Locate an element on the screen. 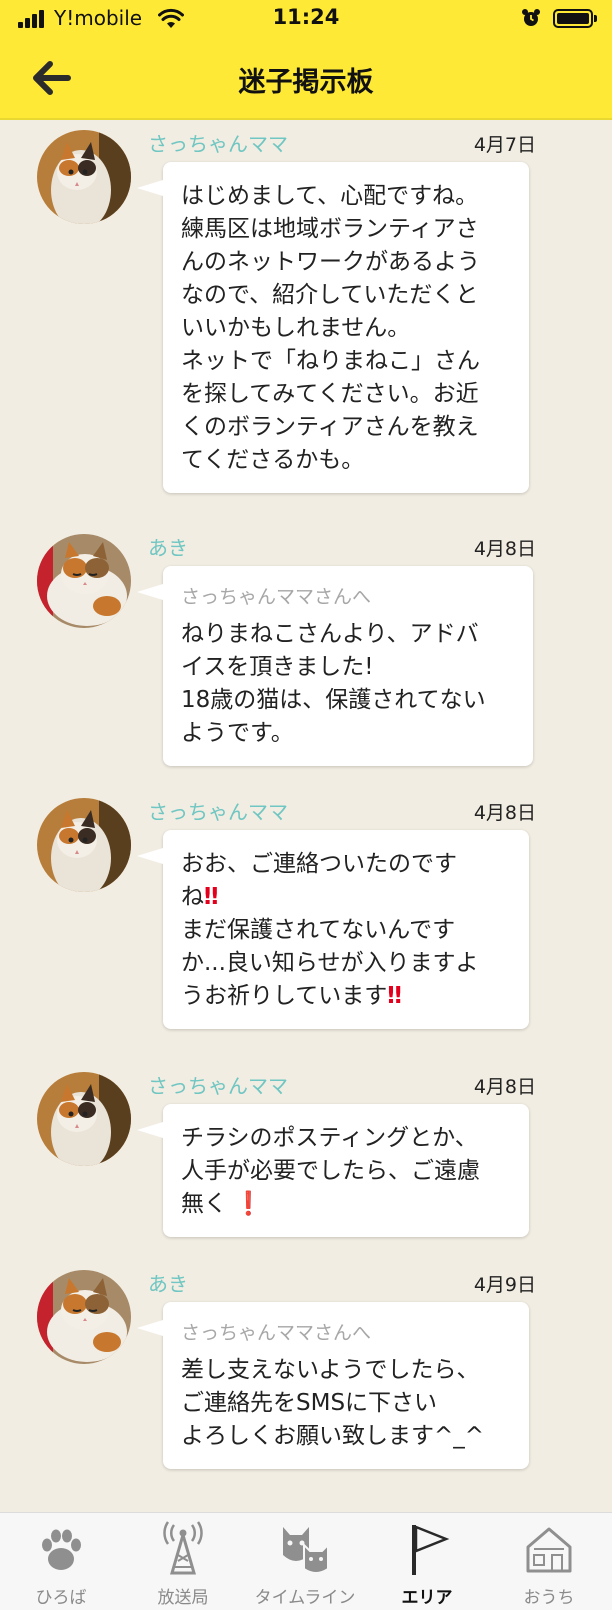  tab-home: おうち is located at coordinates (549, 1561).